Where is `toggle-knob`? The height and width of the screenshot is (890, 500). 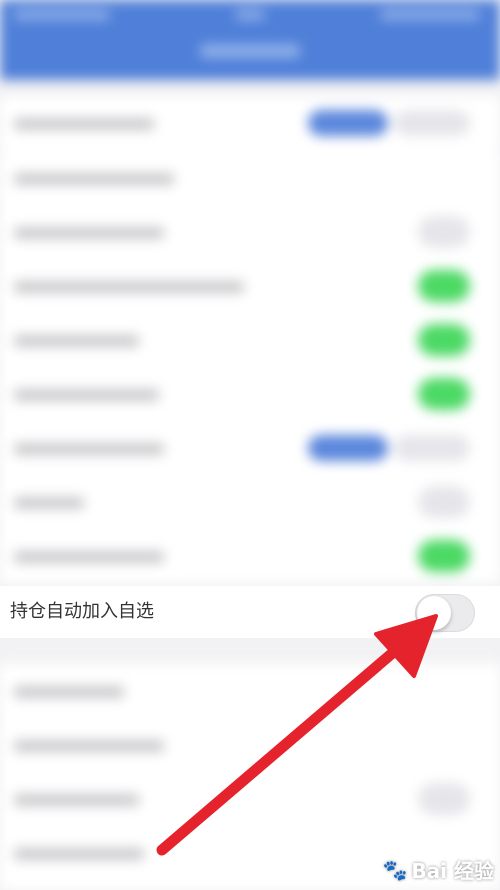
toggle-knob is located at coordinates (434, 613).